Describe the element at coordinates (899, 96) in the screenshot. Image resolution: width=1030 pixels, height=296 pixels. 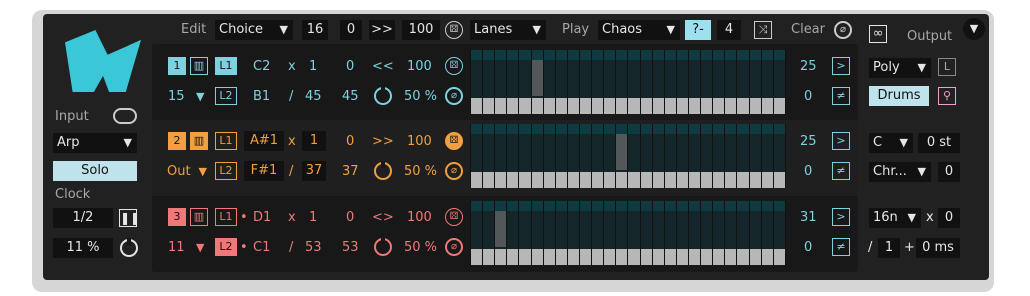
I see `drums-button: Drums` at that location.